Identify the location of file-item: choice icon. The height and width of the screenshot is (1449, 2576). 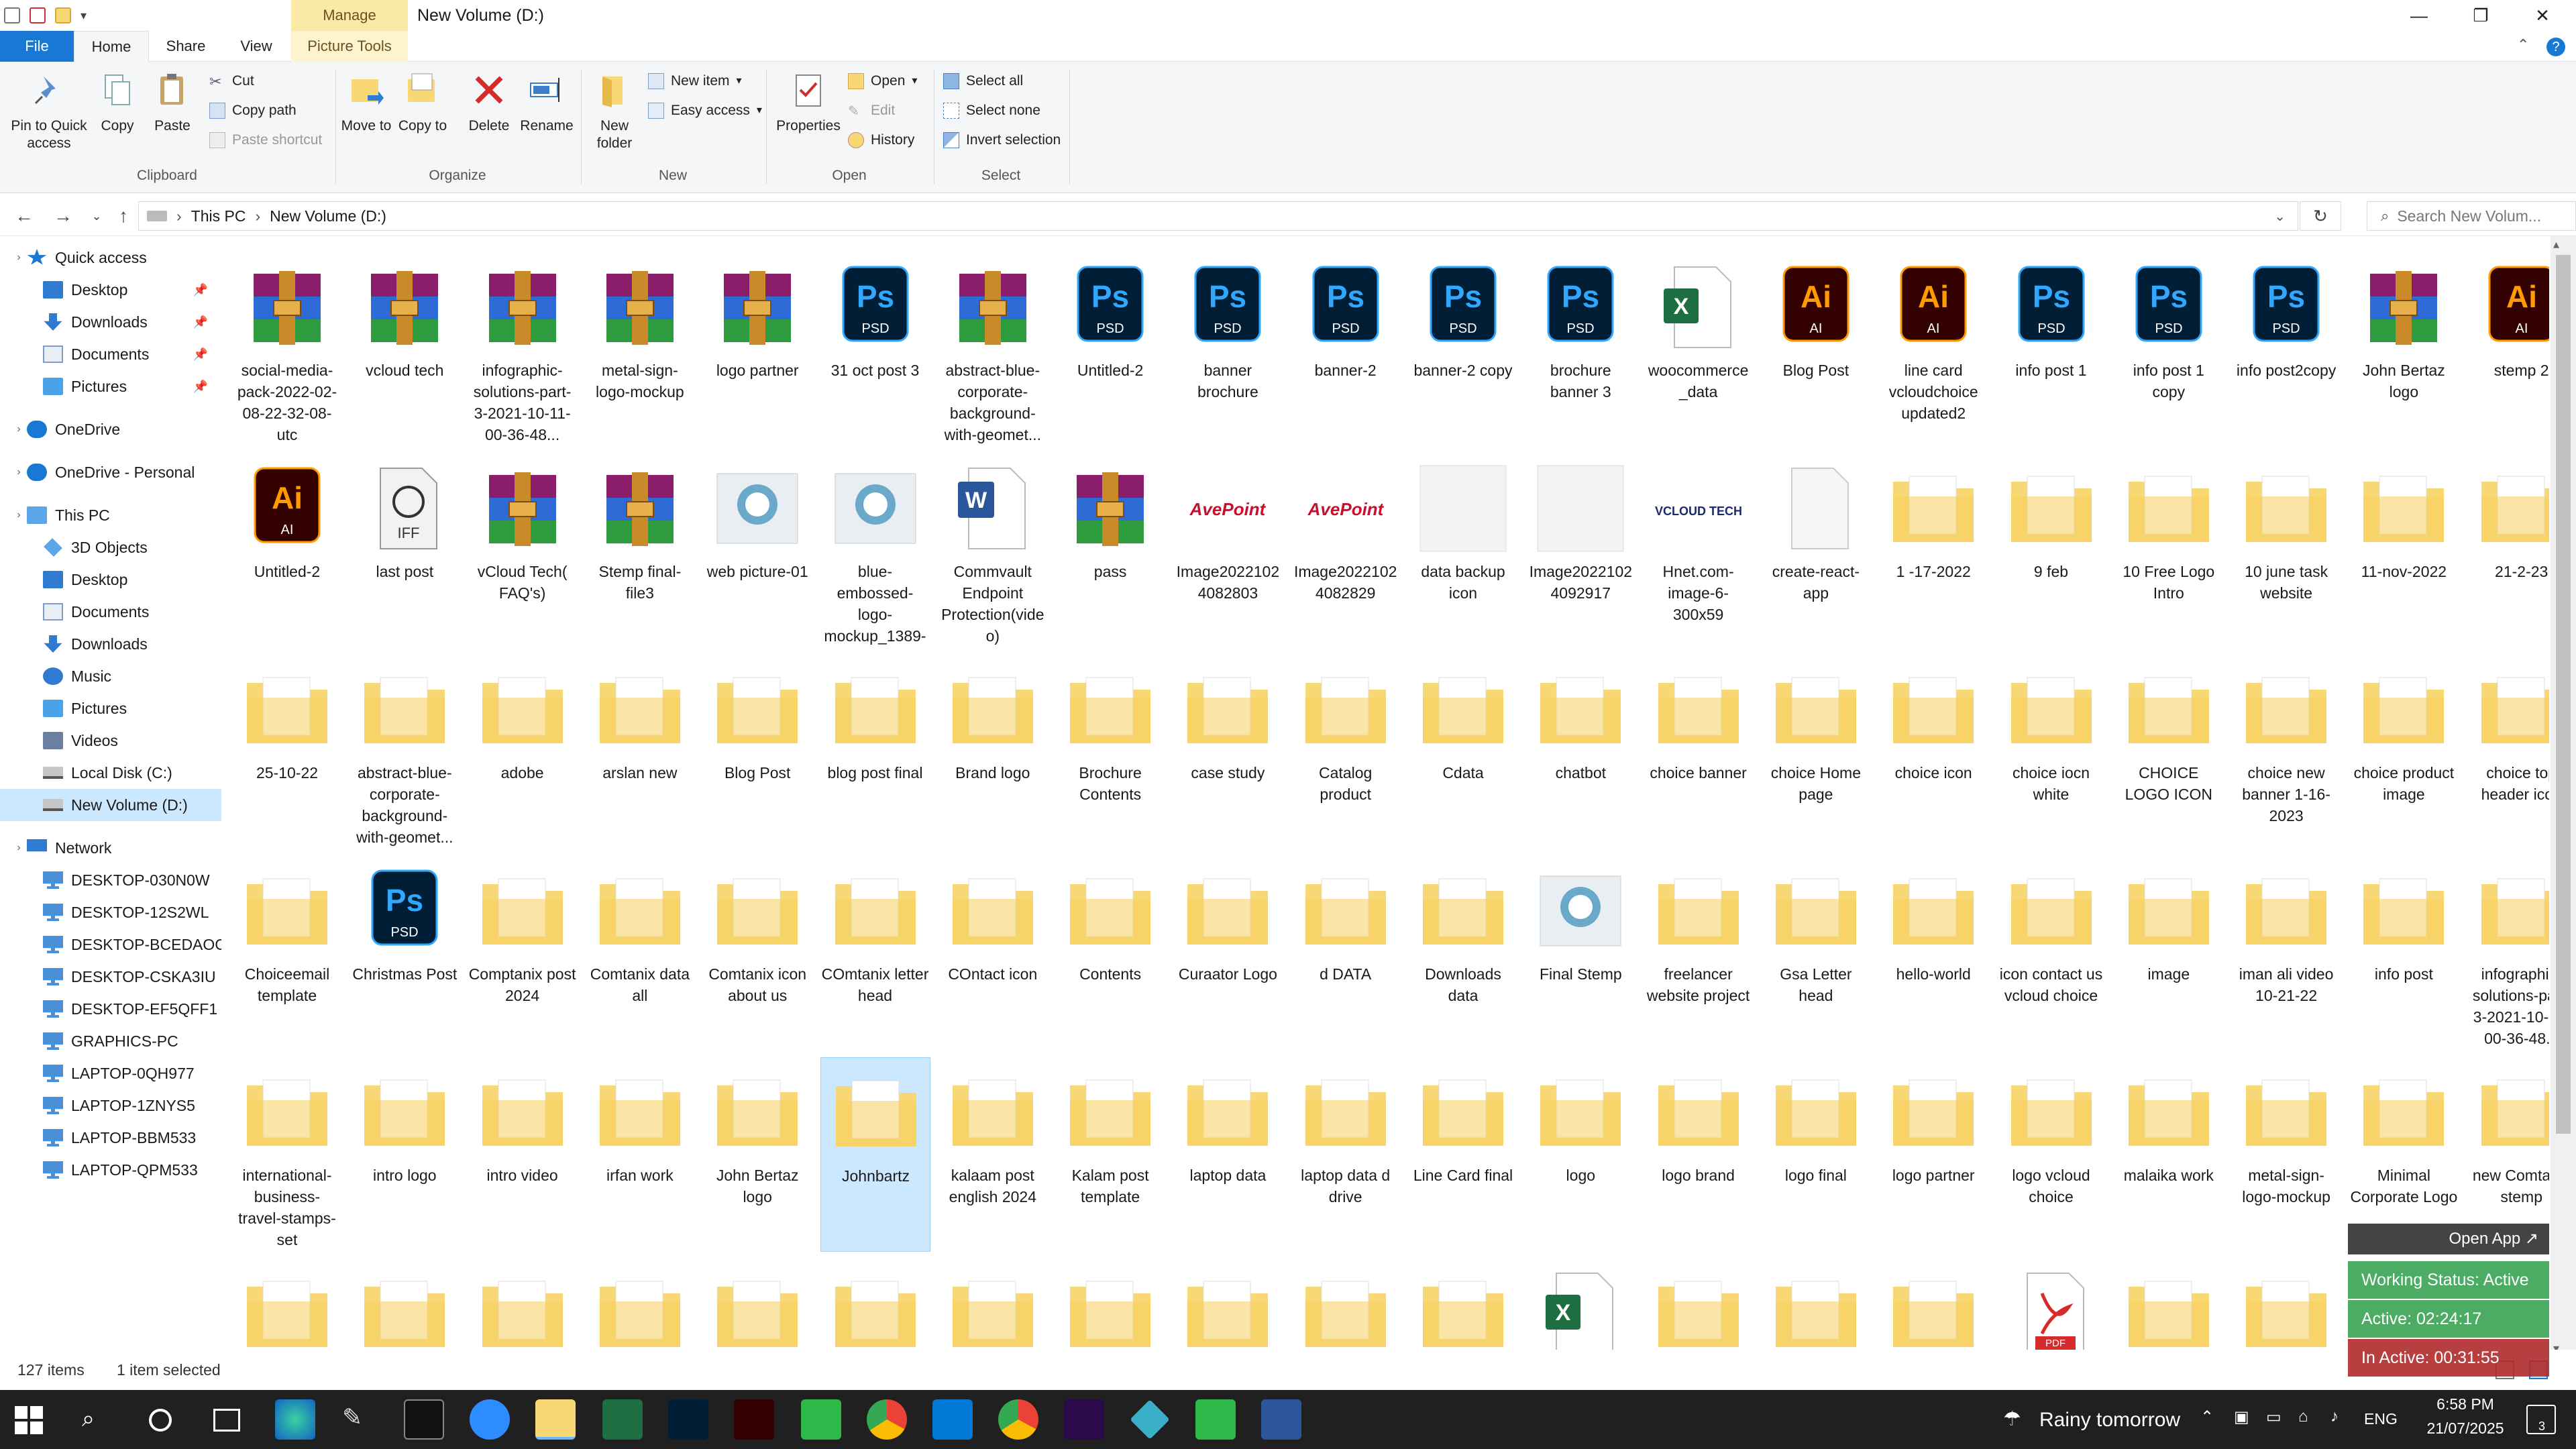
(1933, 752).